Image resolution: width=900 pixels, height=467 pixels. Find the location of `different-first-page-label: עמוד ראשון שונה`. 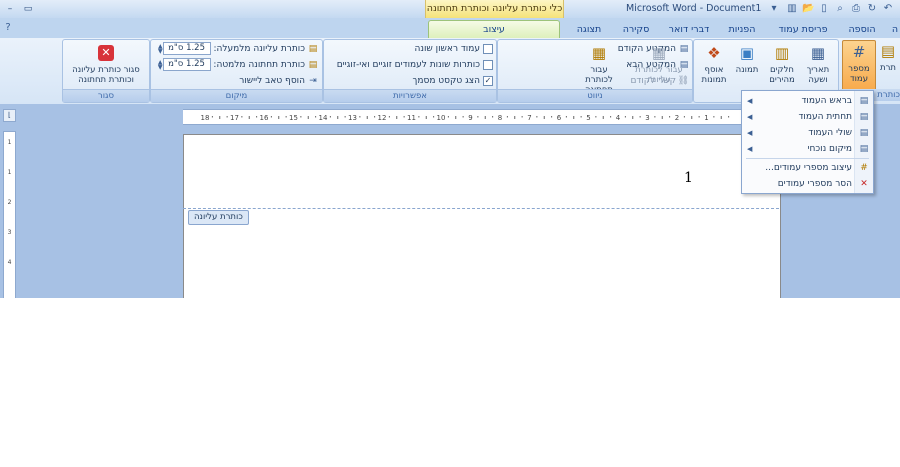

different-first-page-label: עמוד ראשון שונה is located at coordinates (447, 49).